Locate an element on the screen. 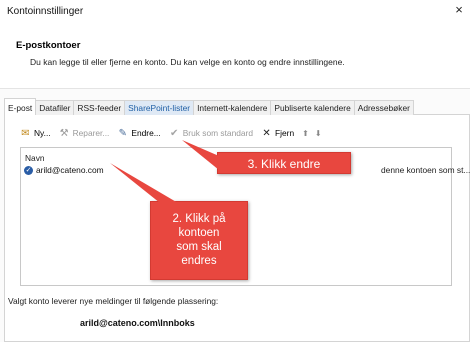  section-title: E-postkontoer is located at coordinates (48, 45).